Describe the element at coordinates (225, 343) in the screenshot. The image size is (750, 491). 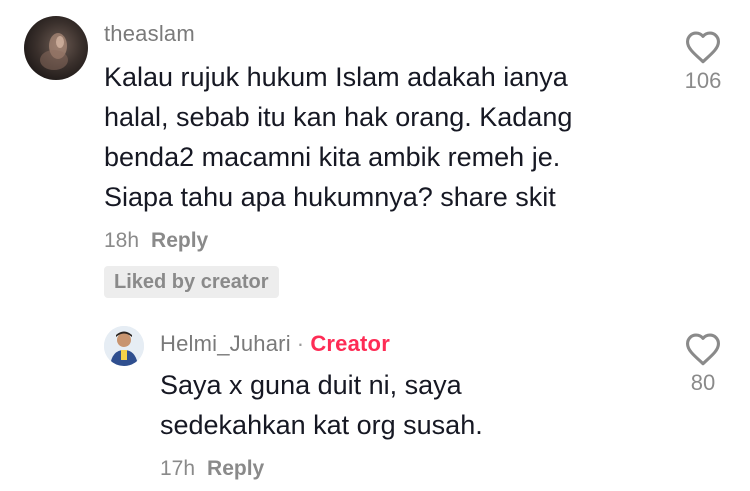
I see `reply-username: Helmi_Juhari` at that location.